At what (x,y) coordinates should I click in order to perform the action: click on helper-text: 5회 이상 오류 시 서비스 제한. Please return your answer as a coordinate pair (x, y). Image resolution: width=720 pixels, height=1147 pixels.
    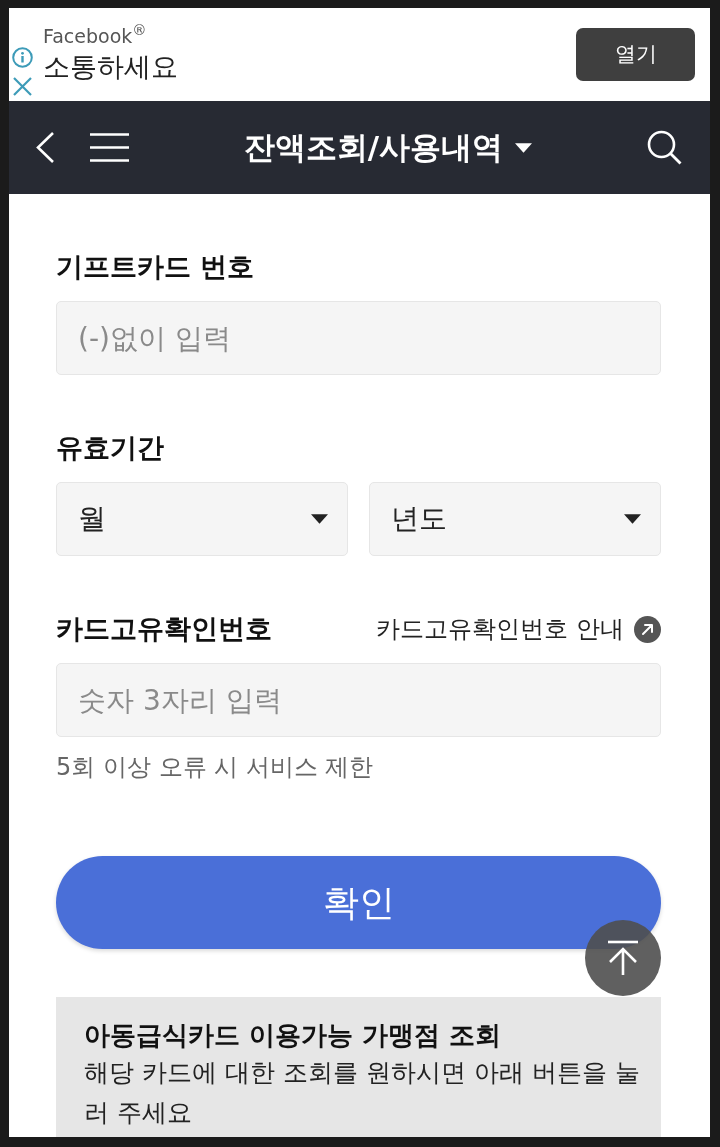
    Looking at the image, I should click on (215, 767).